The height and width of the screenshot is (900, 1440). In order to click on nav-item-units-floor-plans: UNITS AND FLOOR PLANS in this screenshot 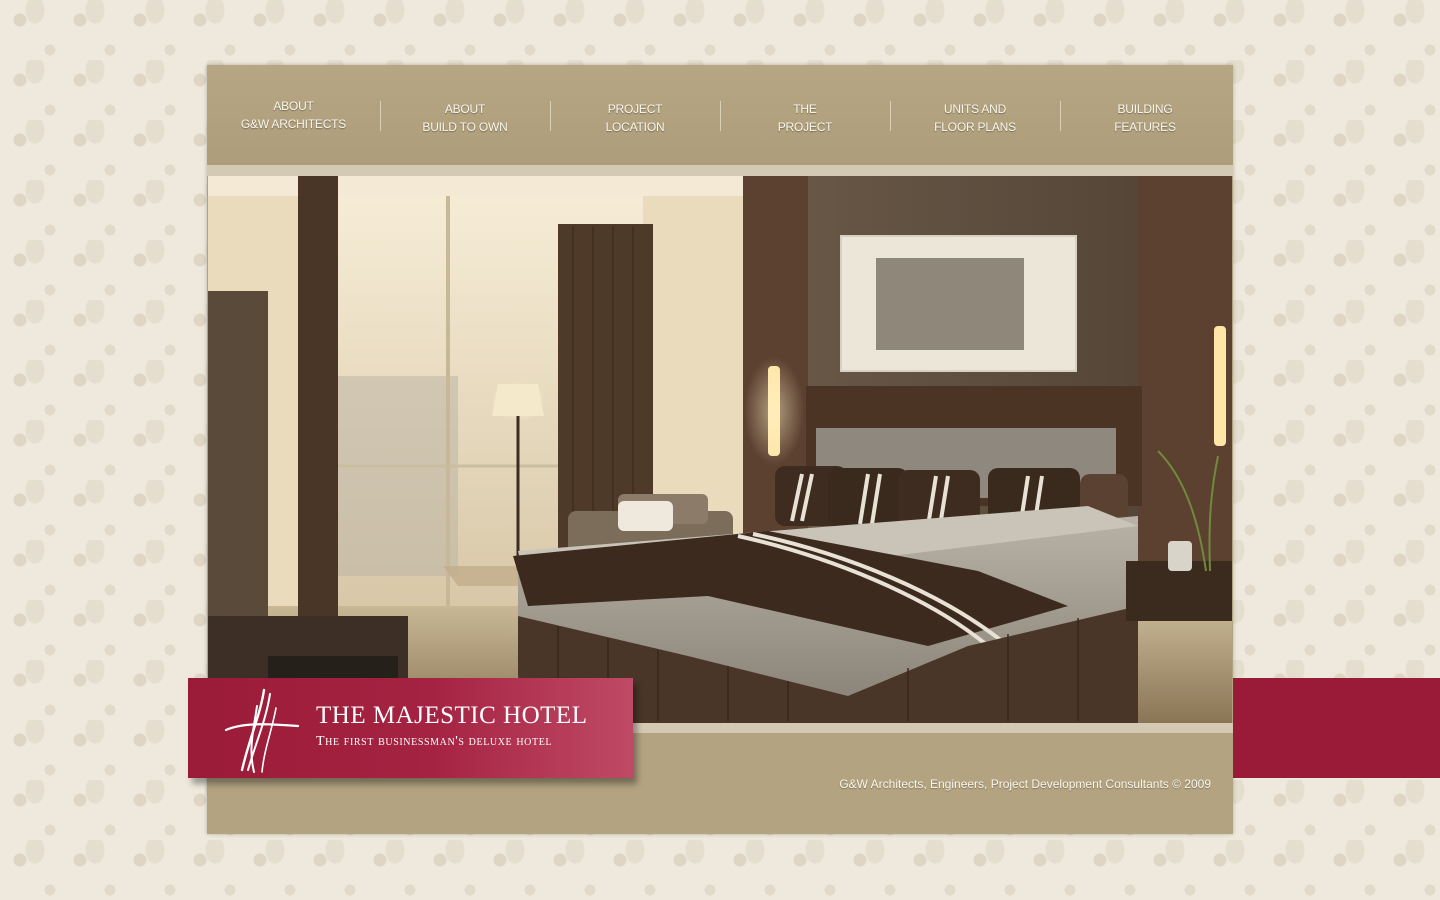, I will do `click(975, 115)`.